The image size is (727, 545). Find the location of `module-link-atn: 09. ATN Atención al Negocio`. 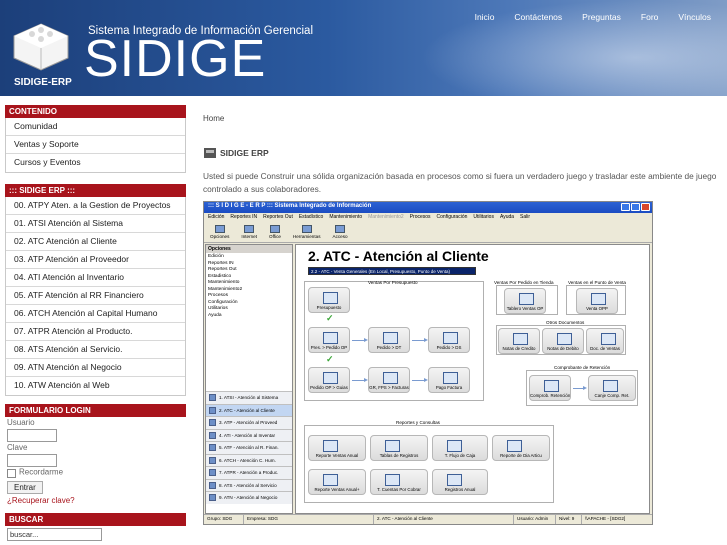

module-link-atn: 09. ATN Atención al Negocio is located at coordinates (95, 368).